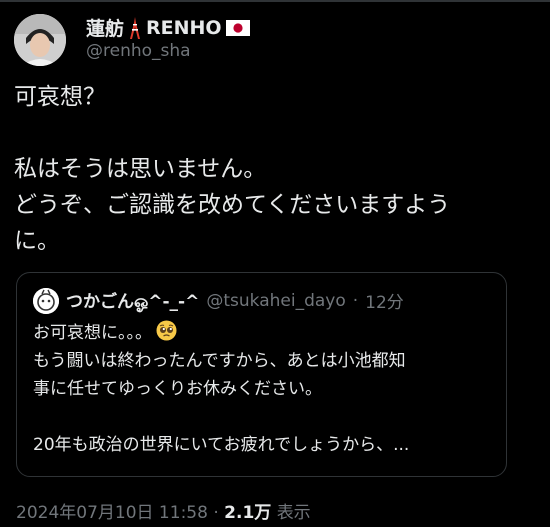 The width and height of the screenshot is (550, 527). What do you see at coordinates (293, 513) in the screenshot?
I see `views-label: 表示` at bounding box center [293, 513].